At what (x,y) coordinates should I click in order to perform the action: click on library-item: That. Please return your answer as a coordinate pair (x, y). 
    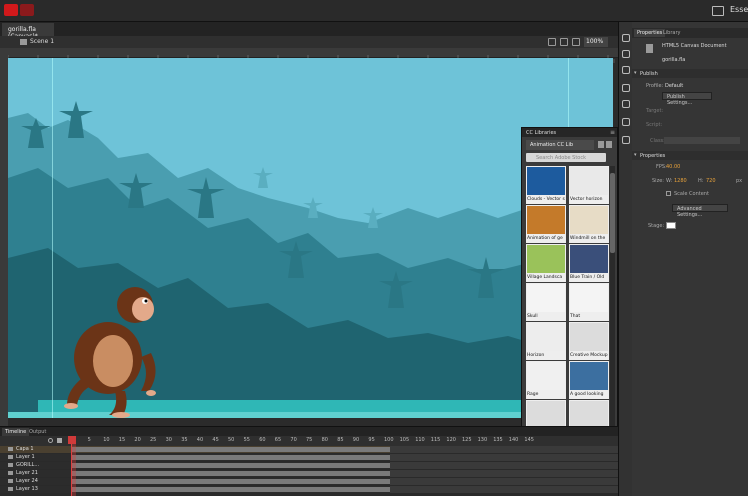
    Looking at the image, I should click on (589, 302).